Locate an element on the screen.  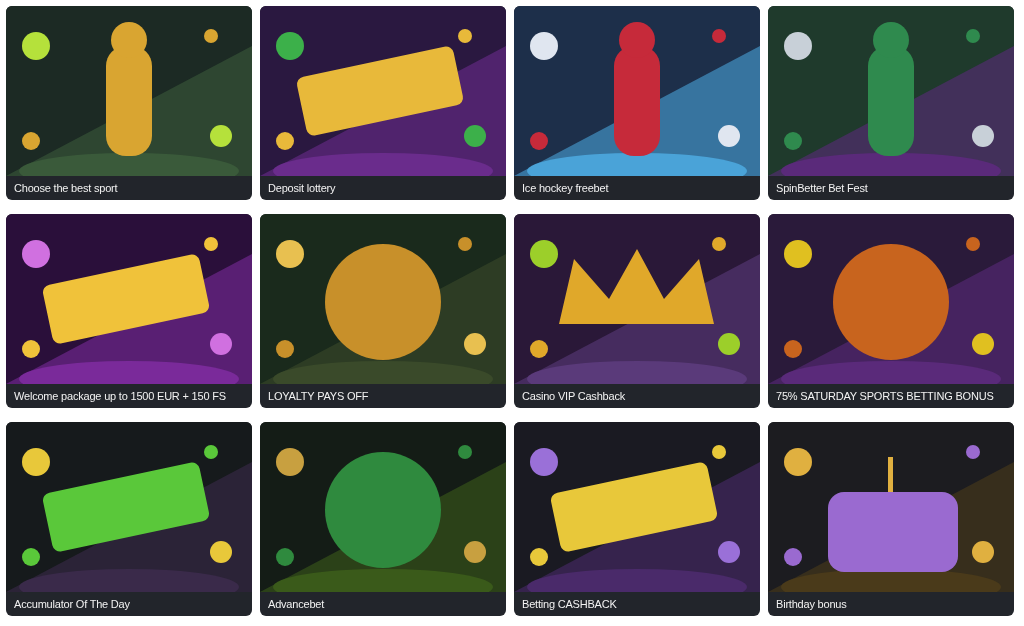
promo-card: Deposit lottery is located at coordinates (383, 103).